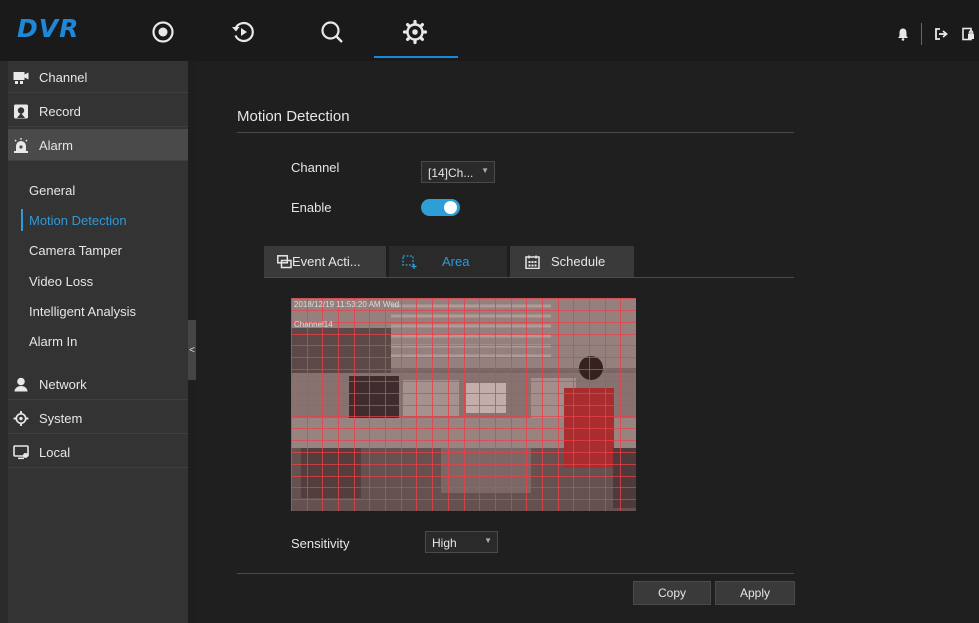  What do you see at coordinates (456, 261) in the screenshot?
I see `tab-label: Area` at bounding box center [456, 261].